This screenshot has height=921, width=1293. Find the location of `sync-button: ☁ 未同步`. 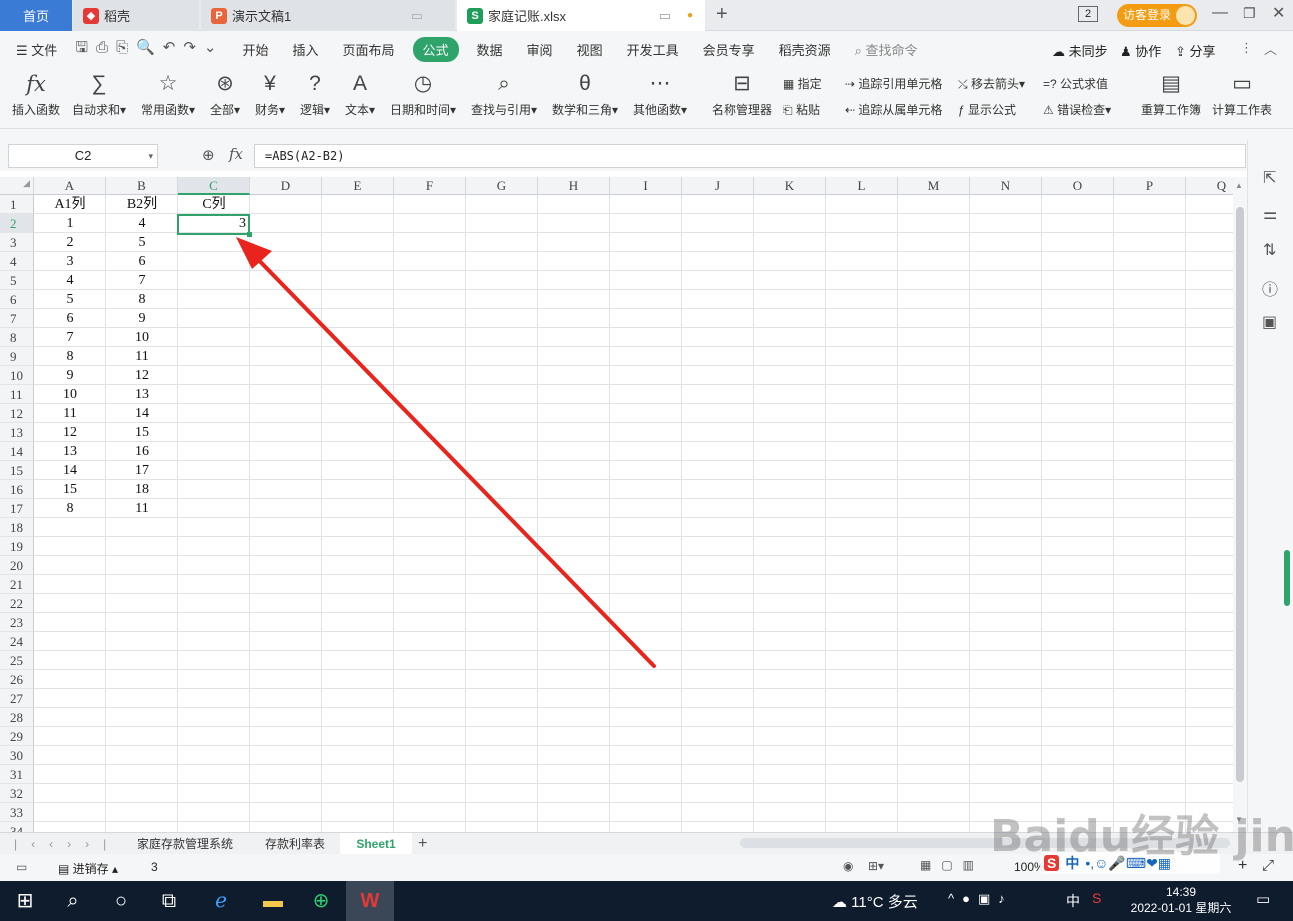

sync-button: ☁ 未同步 is located at coordinates (1080, 50).